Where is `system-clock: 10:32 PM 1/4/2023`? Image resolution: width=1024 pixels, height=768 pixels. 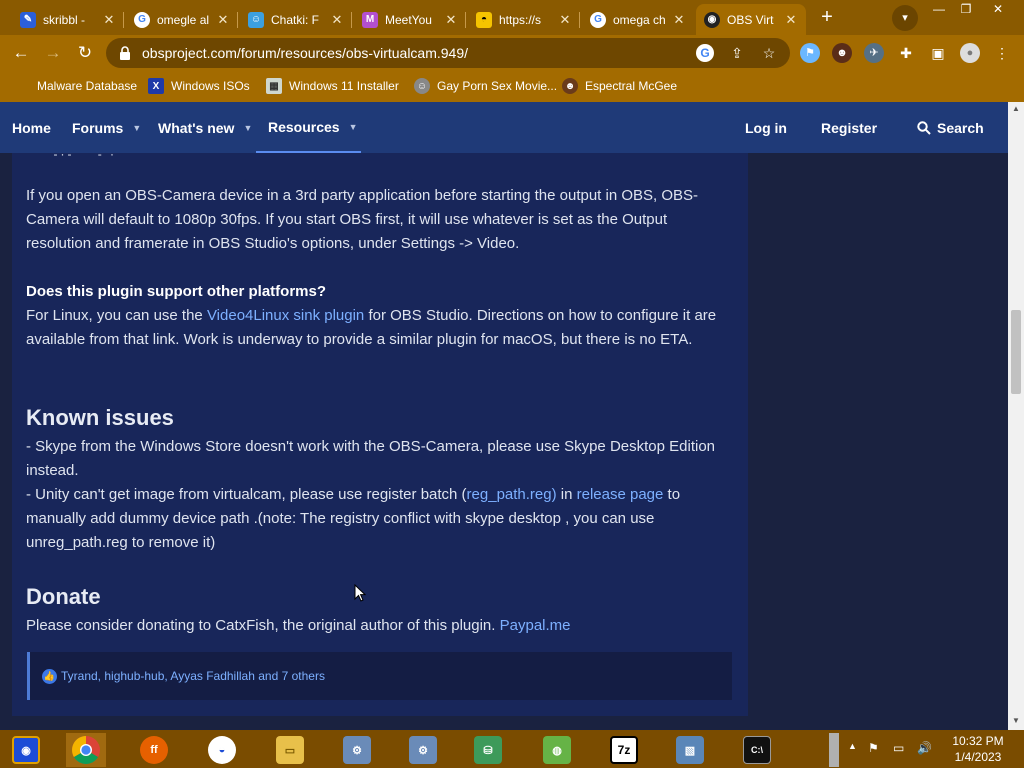 system-clock: 10:32 PM 1/4/2023 is located at coordinates (978, 749).